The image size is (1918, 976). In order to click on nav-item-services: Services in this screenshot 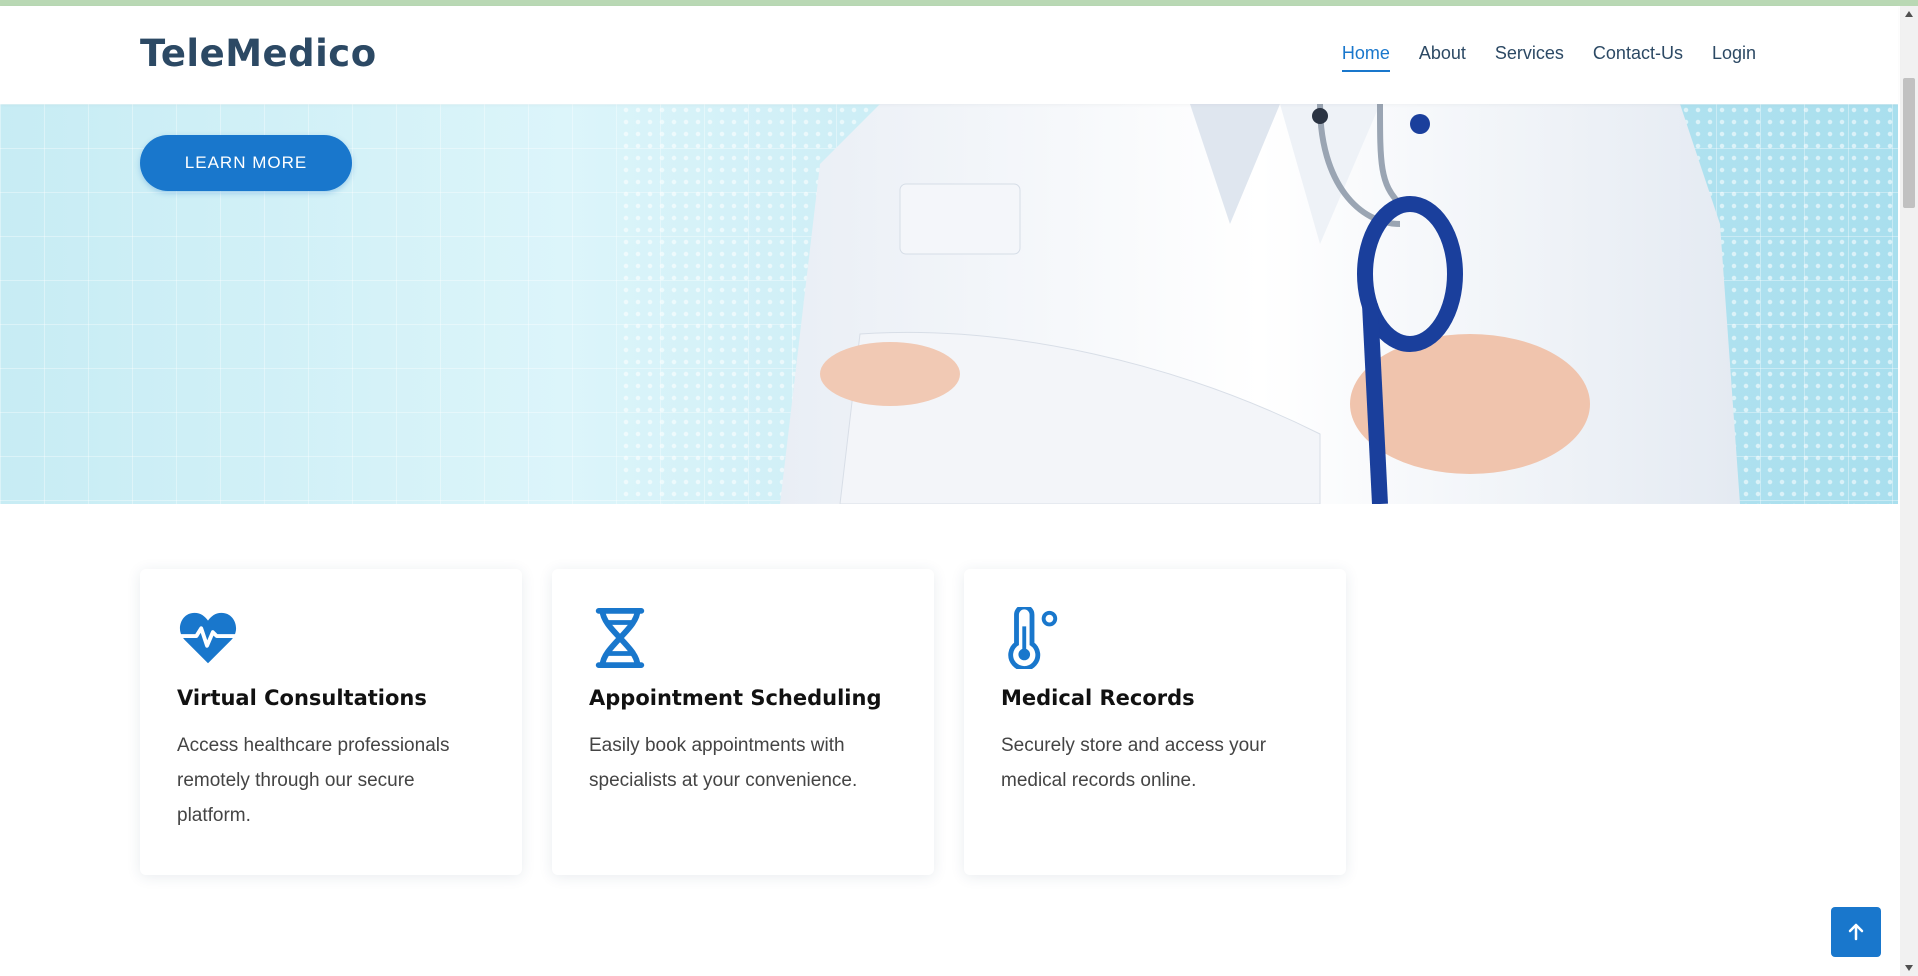, I will do `click(1529, 57)`.